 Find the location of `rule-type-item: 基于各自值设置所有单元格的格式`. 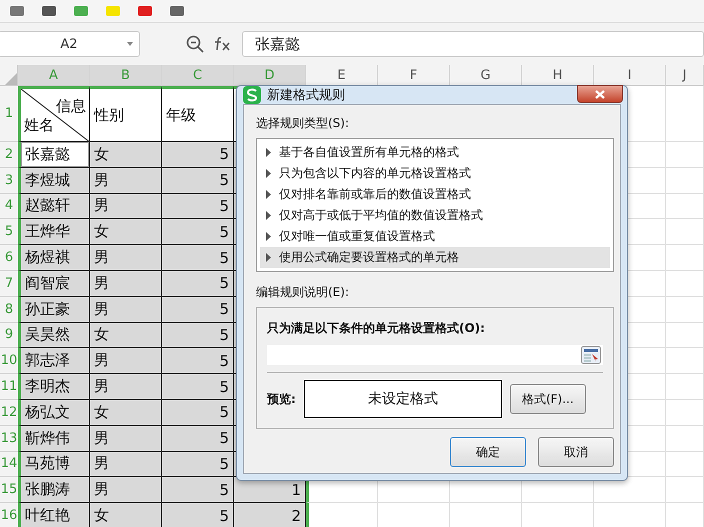

rule-type-item: 基于各自值设置所有单元格的格式 is located at coordinates (435, 152).